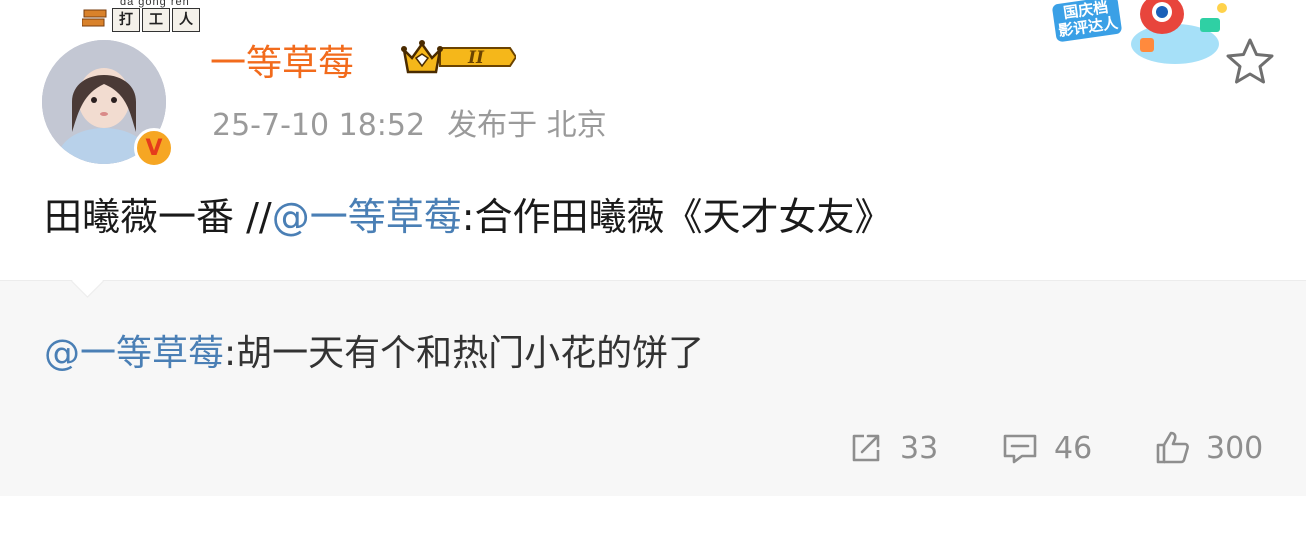  What do you see at coordinates (126, 20) in the screenshot?
I see `badge-char-1: 打` at bounding box center [126, 20].